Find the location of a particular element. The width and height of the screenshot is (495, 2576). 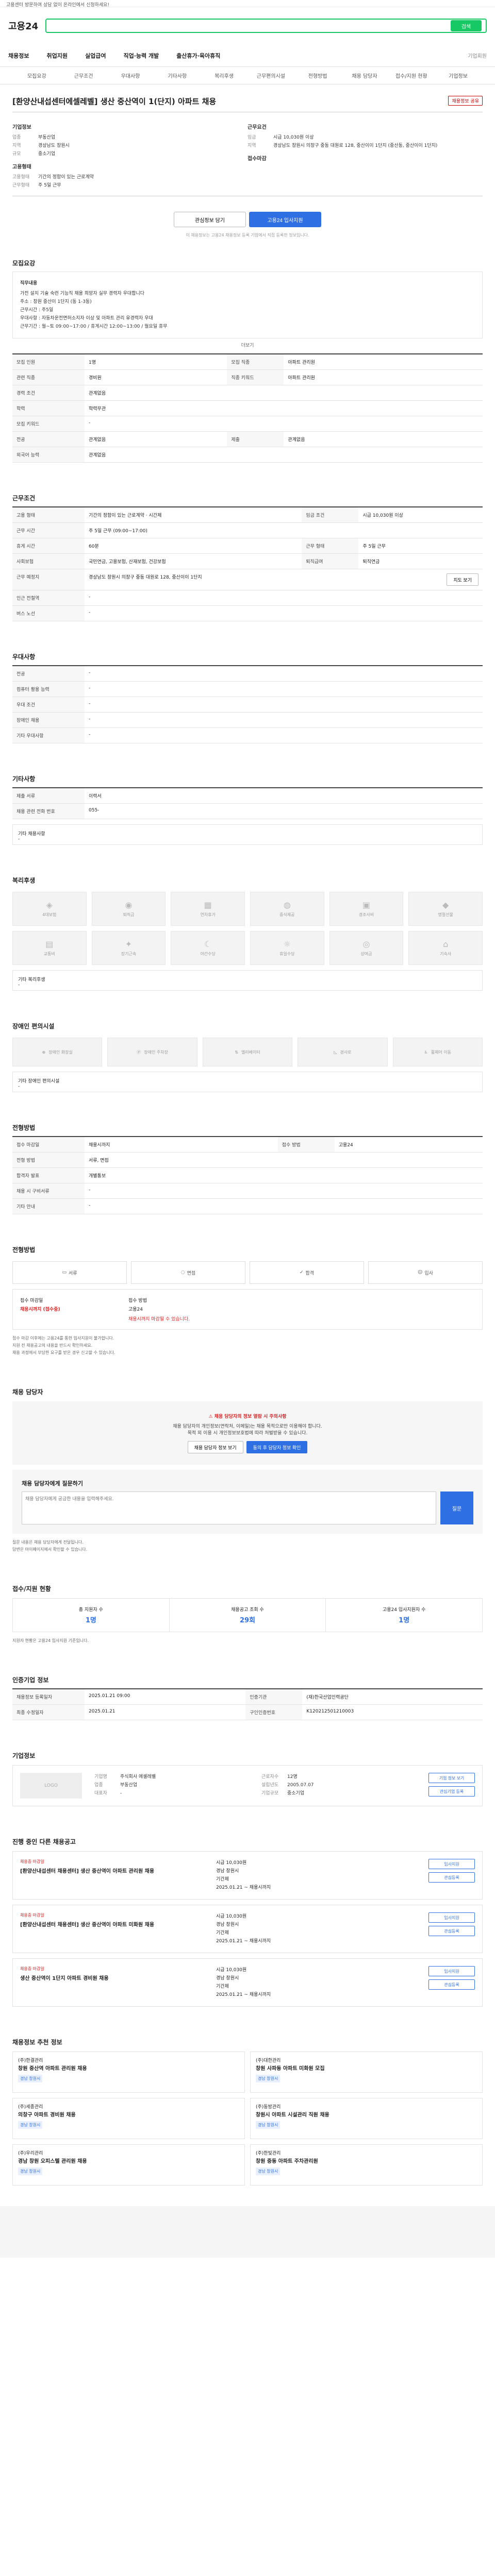

tab-item: 채용 담당자 is located at coordinates (364, 75).